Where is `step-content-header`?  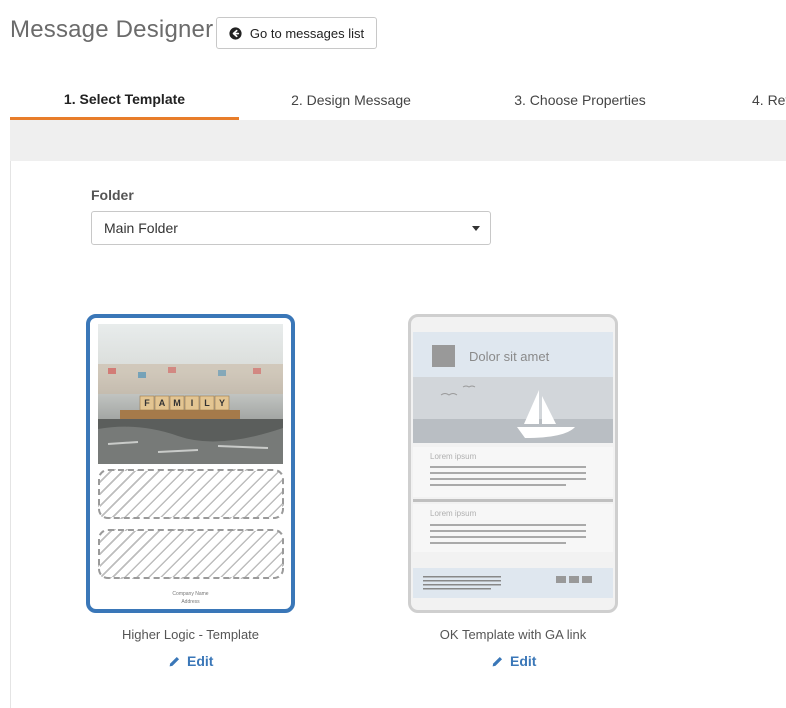 step-content-header is located at coordinates (398, 140).